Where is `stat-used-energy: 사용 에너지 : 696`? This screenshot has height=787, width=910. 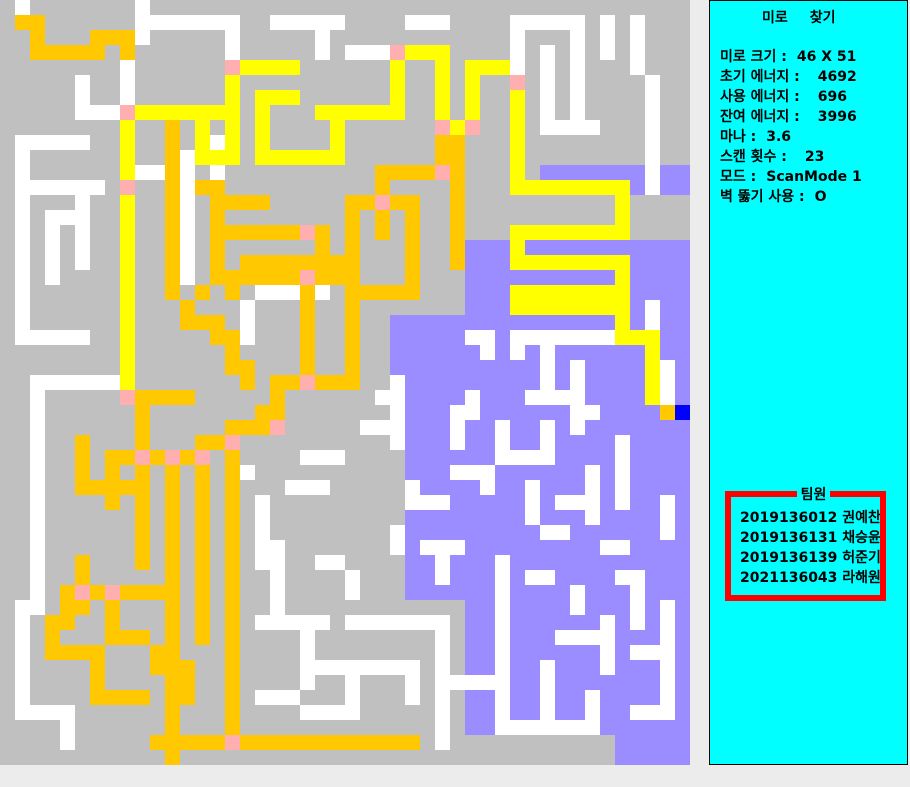 stat-used-energy: 사용 에너지 : 696 is located at coordinates (783, 96).